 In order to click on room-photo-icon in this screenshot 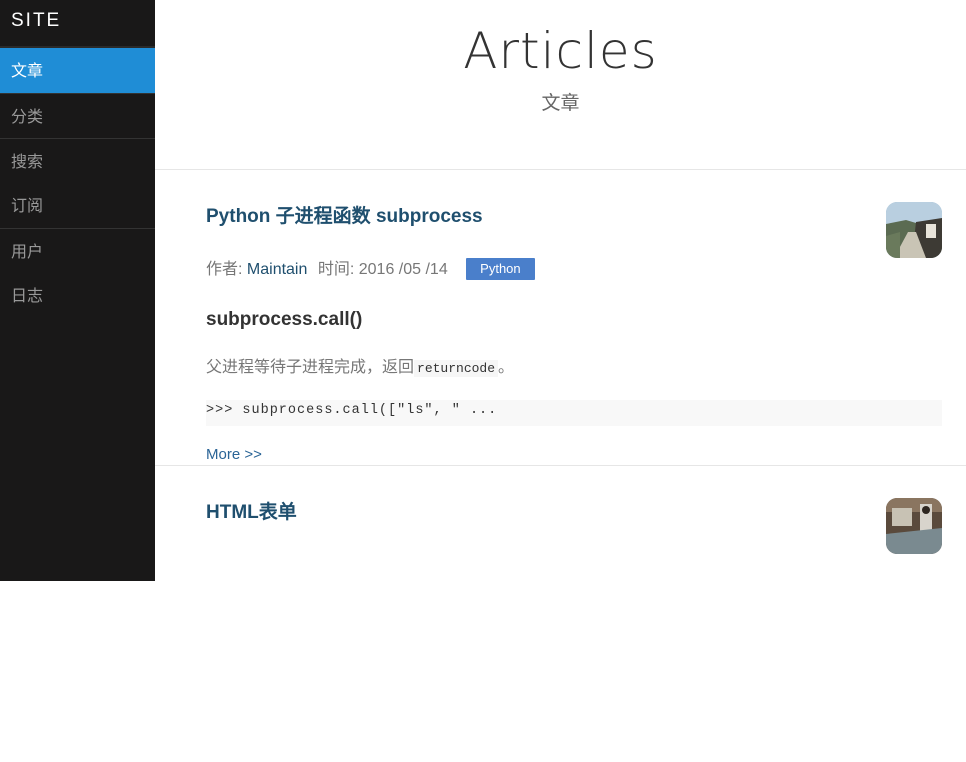, I will do `click(914, 526)`.